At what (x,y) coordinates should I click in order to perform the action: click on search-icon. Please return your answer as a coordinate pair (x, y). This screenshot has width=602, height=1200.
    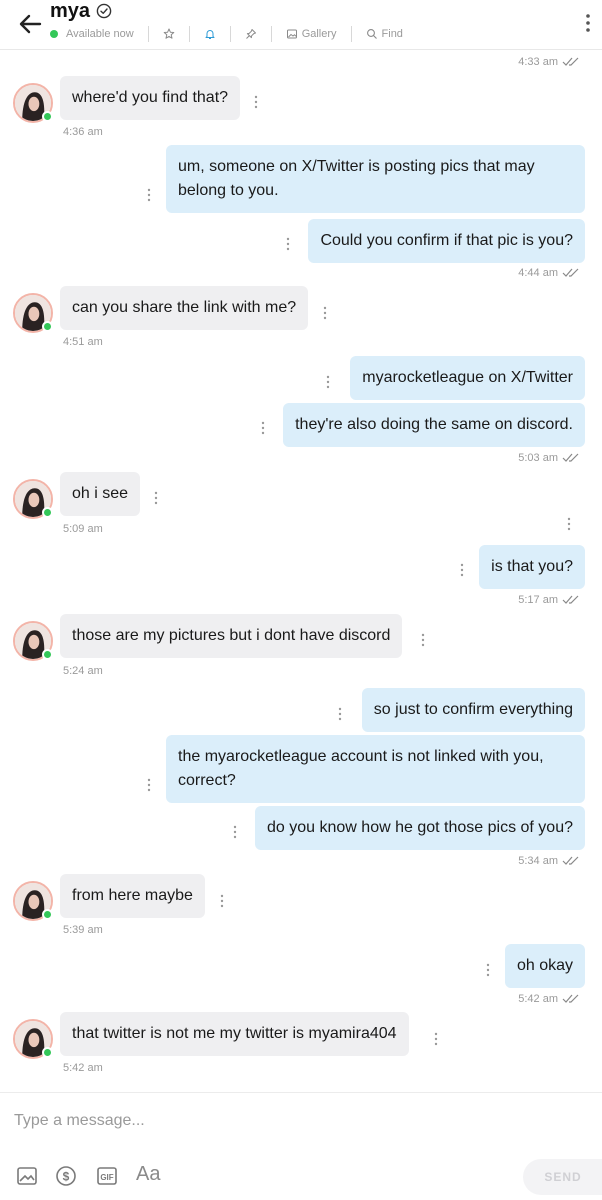
    Looking at the image, I should click on (371, 34).